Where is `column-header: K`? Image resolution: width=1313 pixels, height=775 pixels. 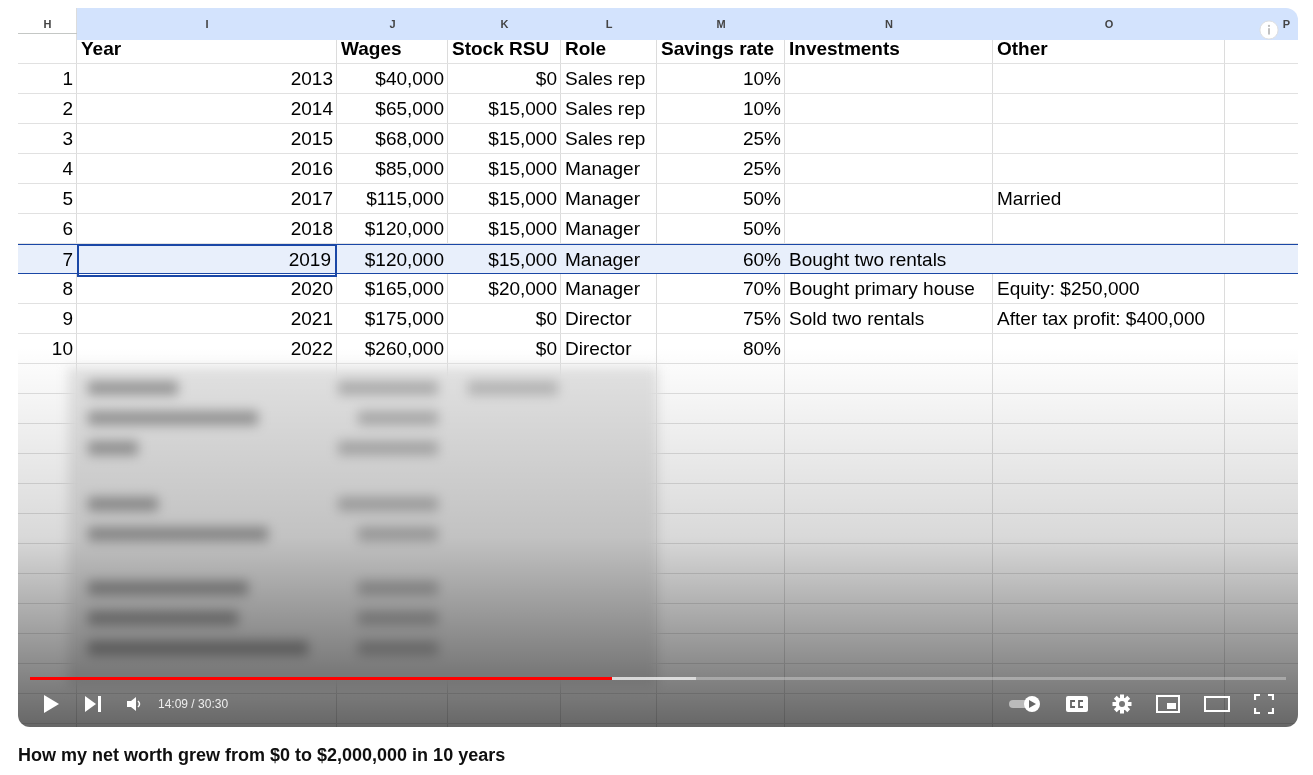 column-header: K is located at coordinates (504, 24).